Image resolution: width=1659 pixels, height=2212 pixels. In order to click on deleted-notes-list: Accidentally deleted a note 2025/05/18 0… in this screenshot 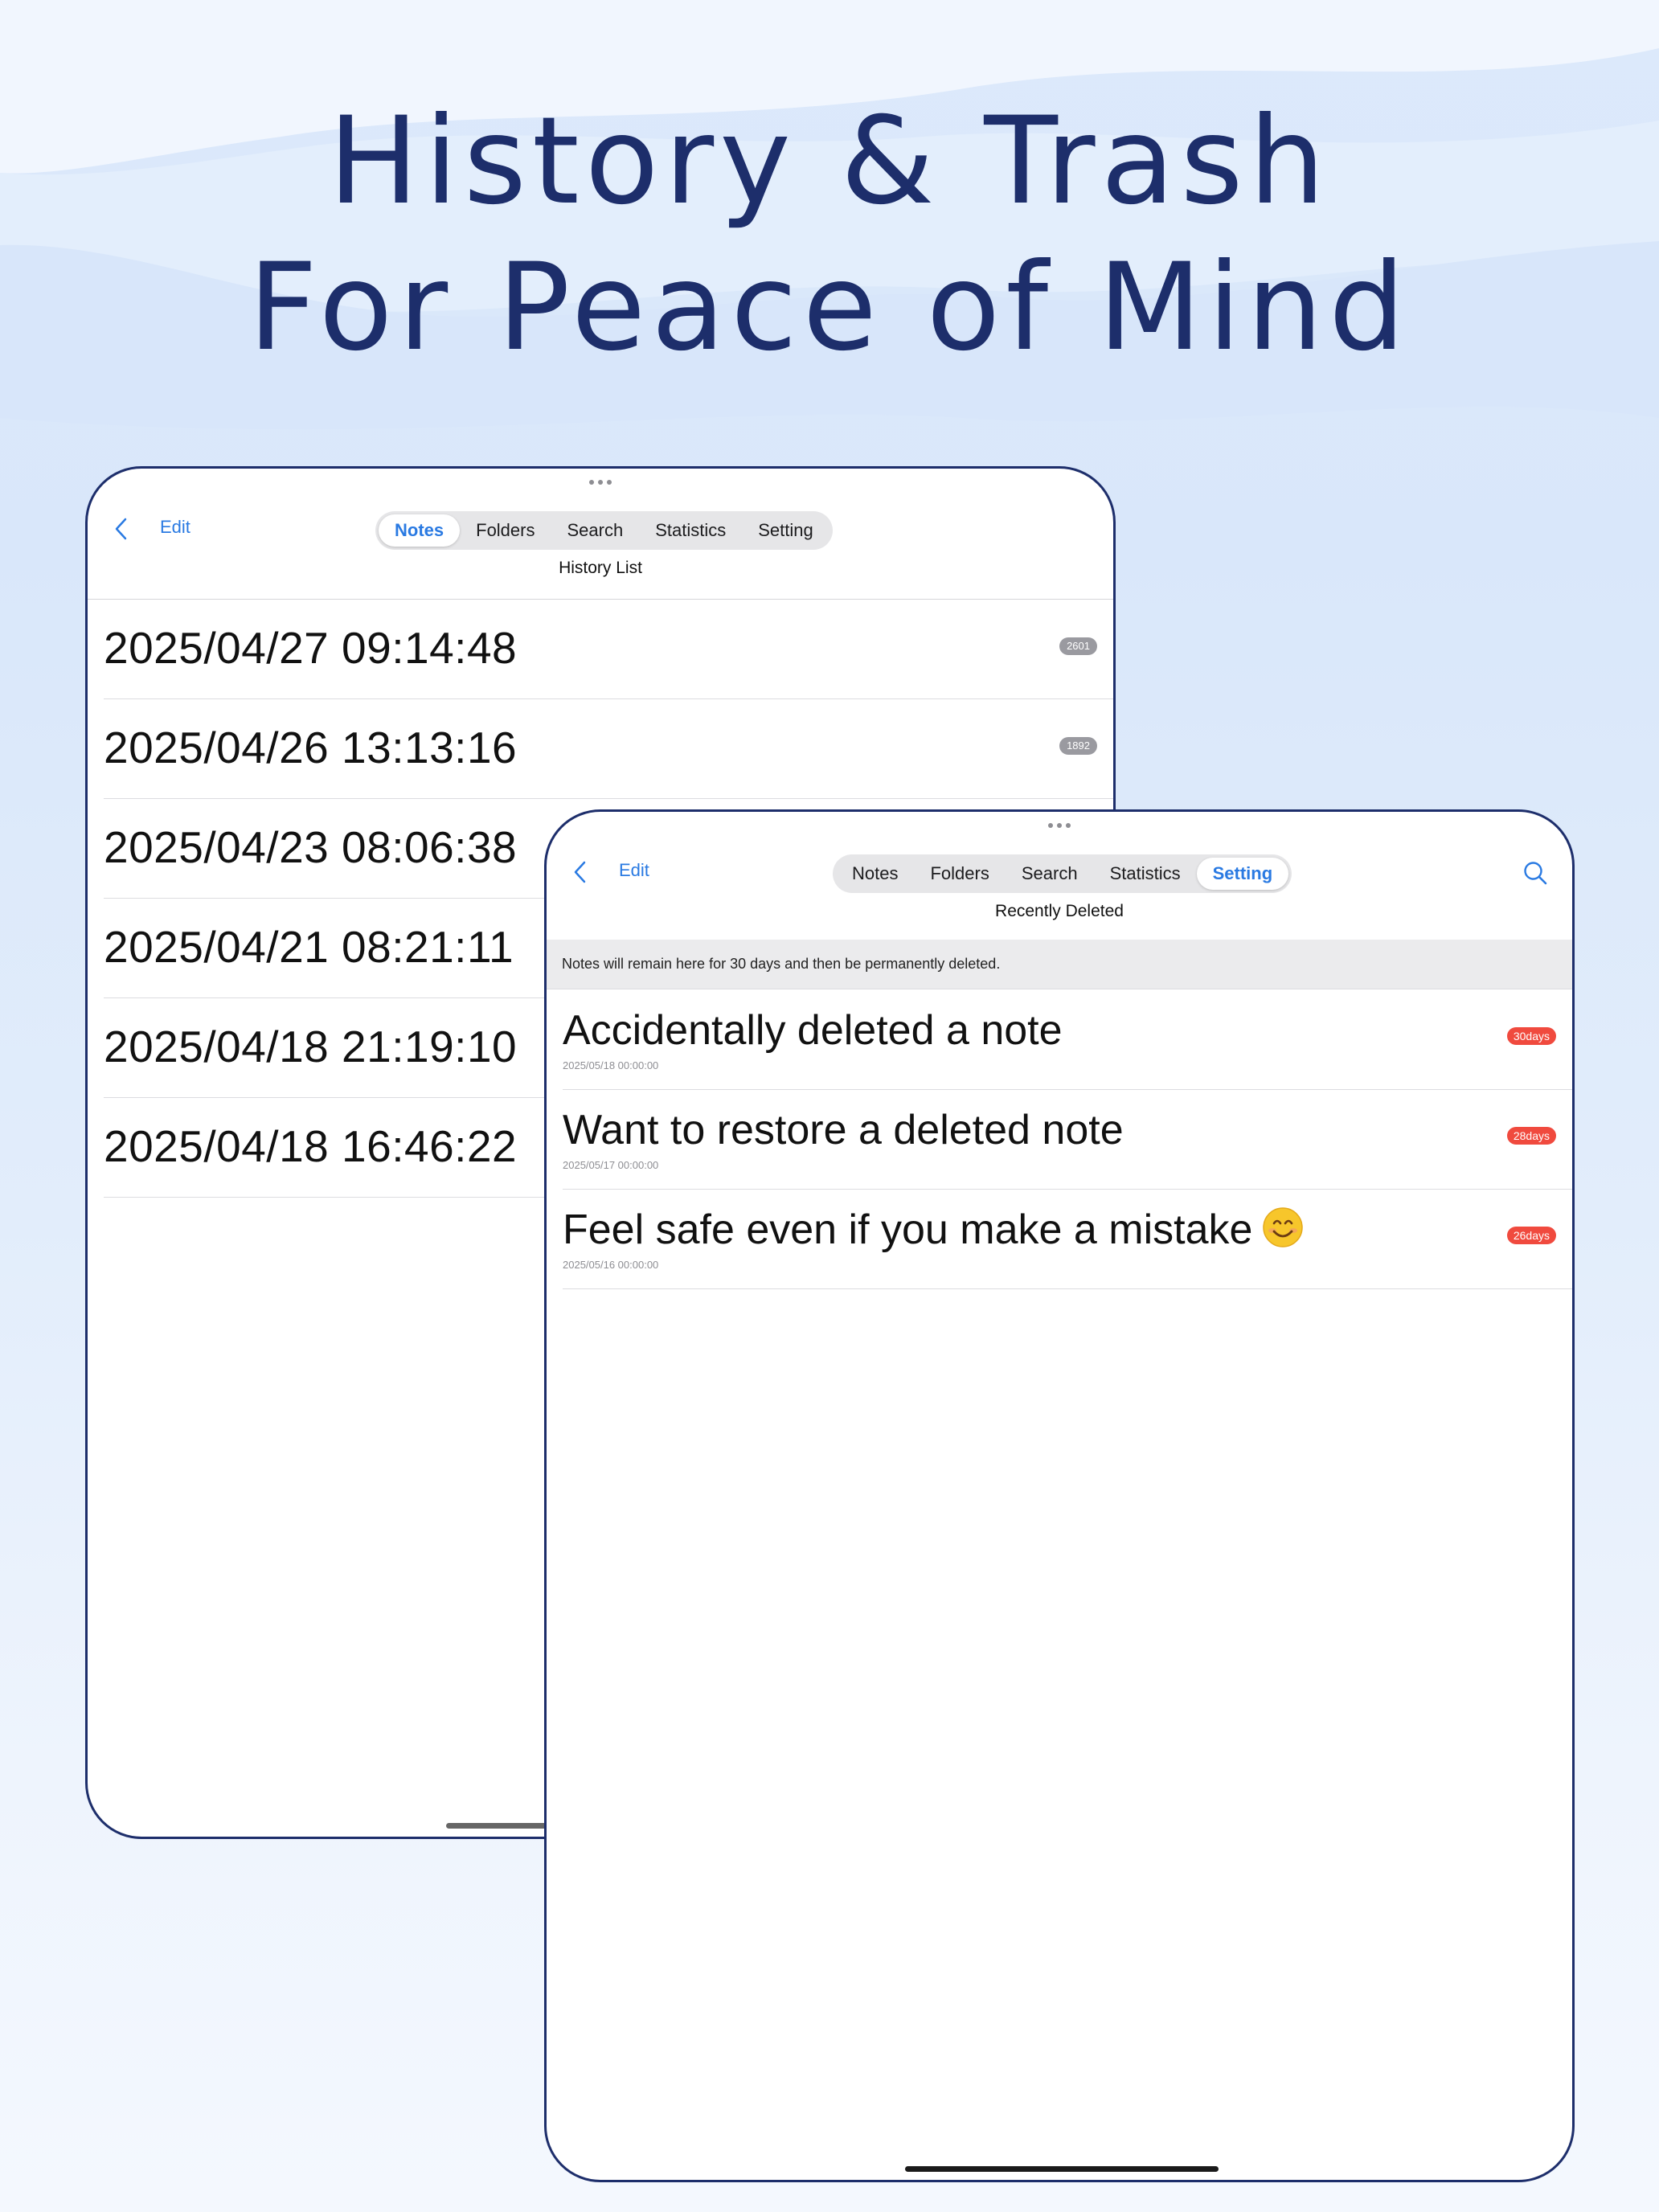, I will do `click(1059, 1139)`.